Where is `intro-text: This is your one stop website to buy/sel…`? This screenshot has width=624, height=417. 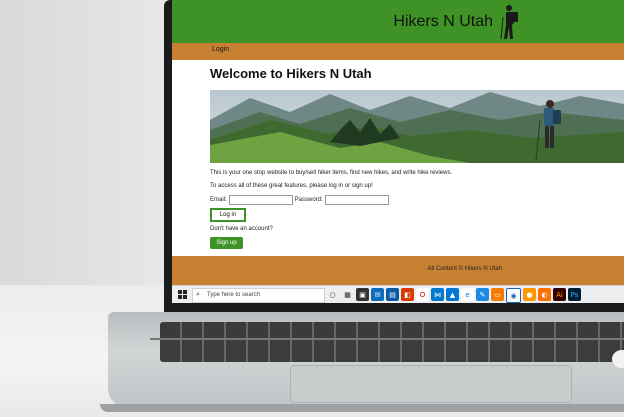 intro-text: This is your one stop website to buy/sel… is located at coordinates (331, 173).